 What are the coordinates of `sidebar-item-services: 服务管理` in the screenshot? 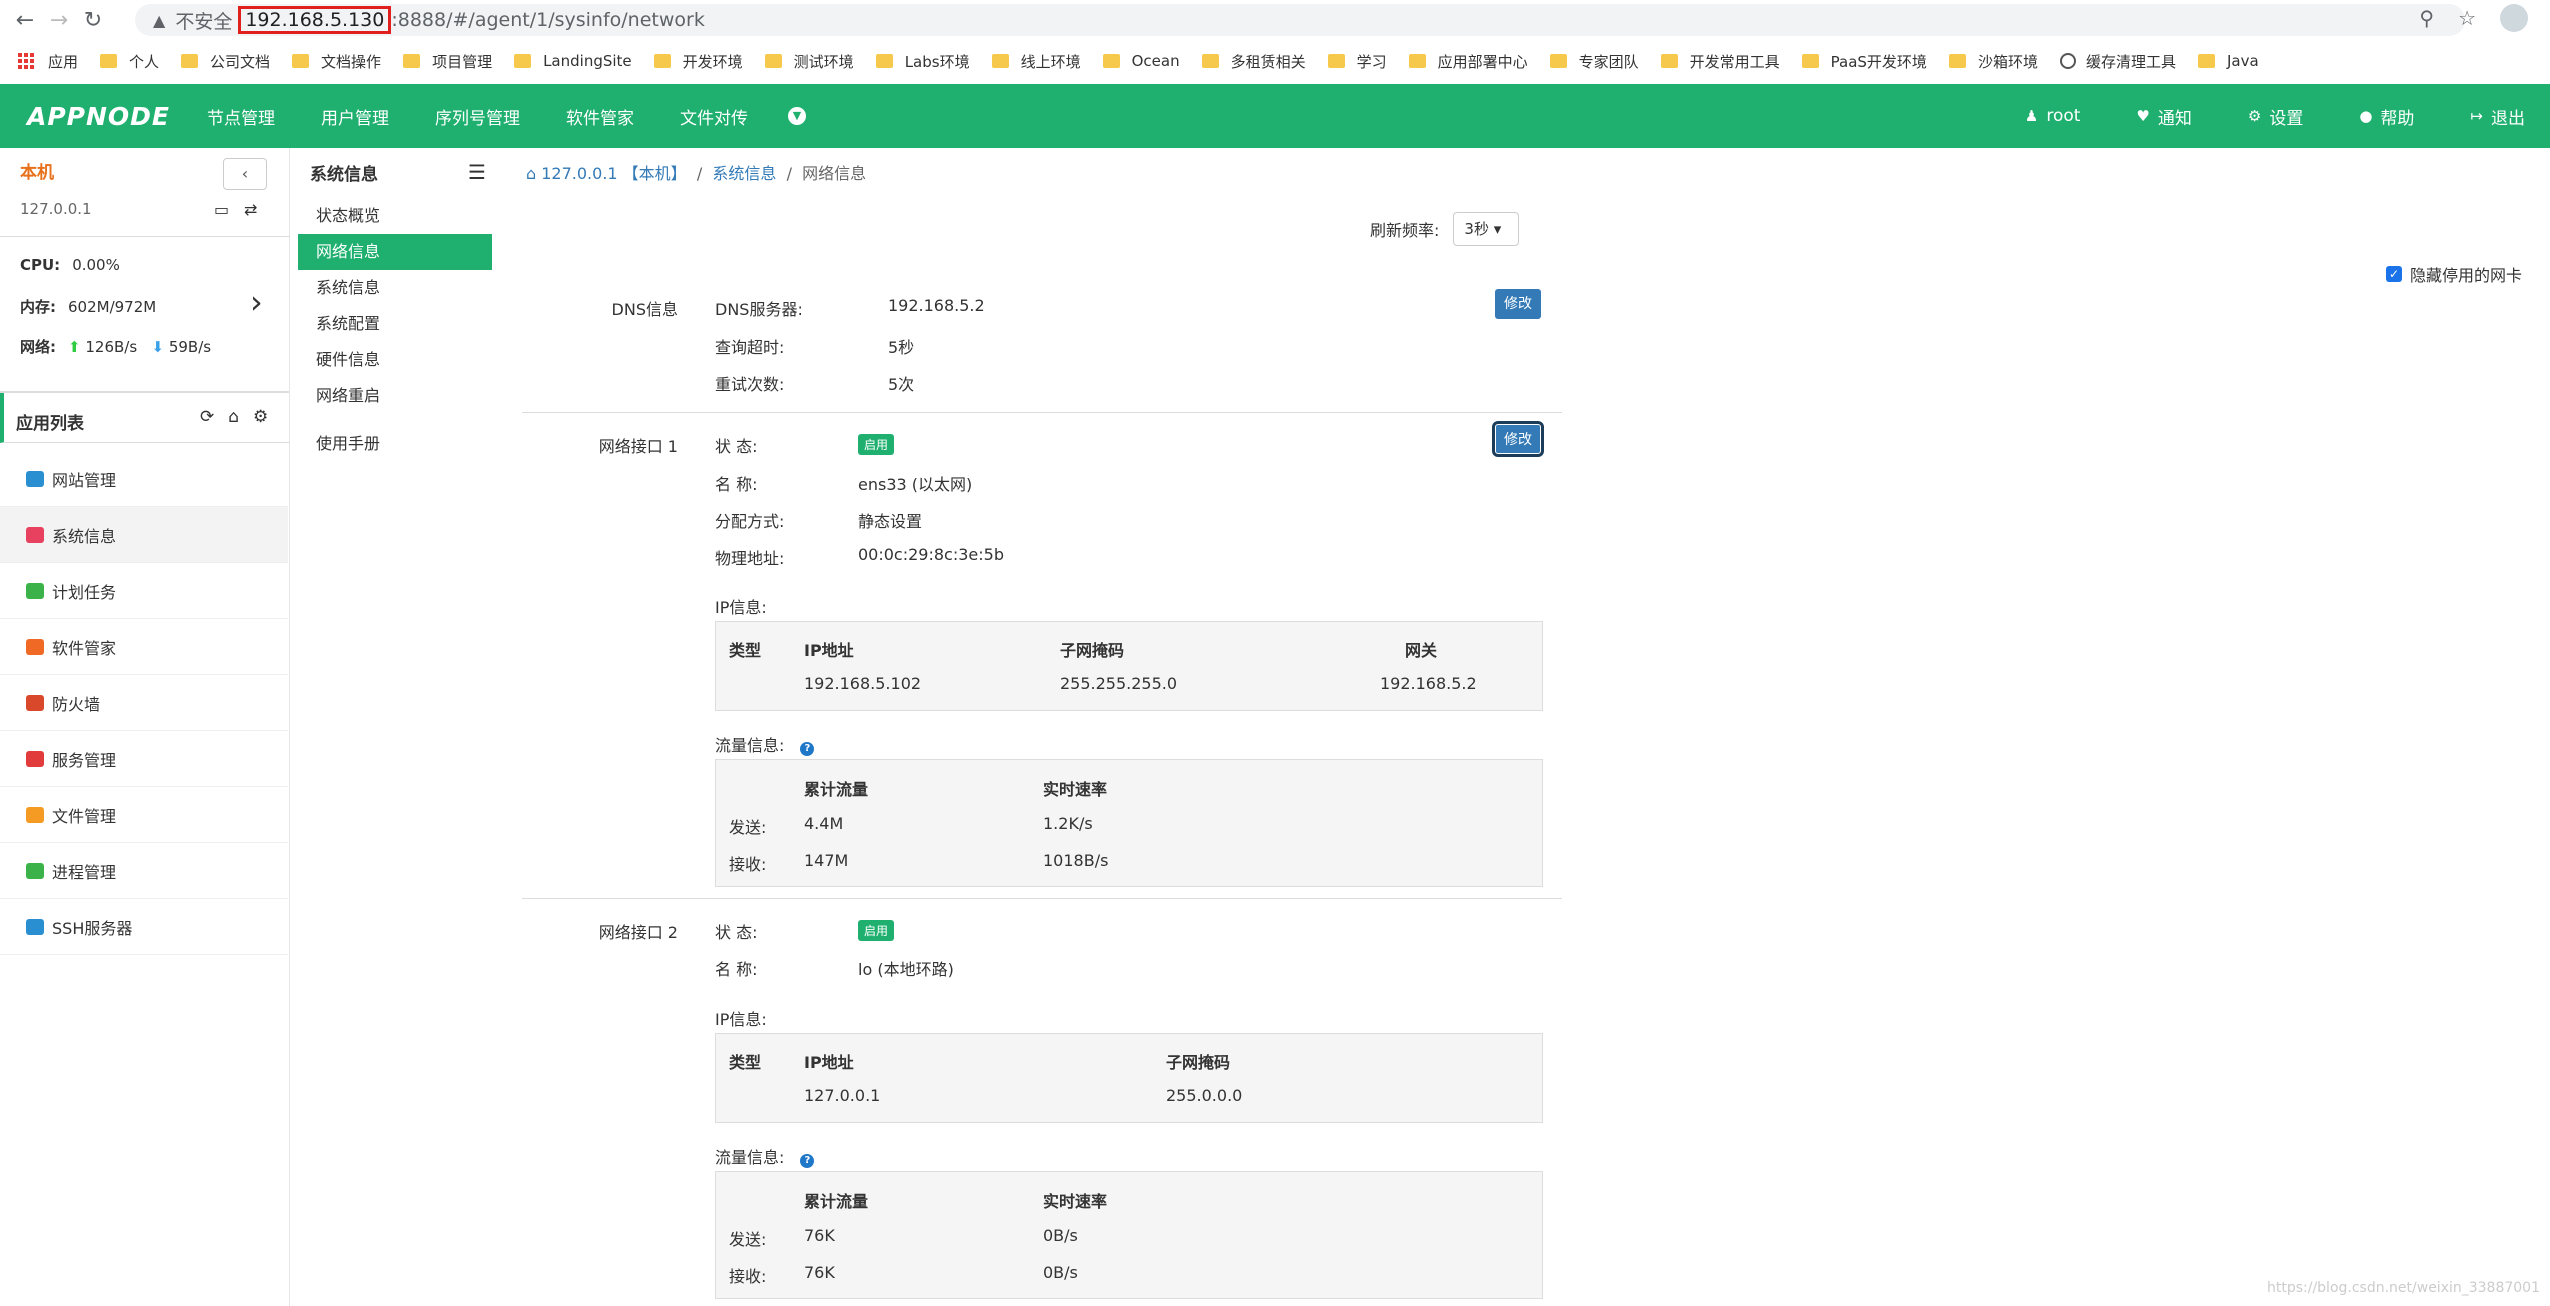 It's located at (144, 759).